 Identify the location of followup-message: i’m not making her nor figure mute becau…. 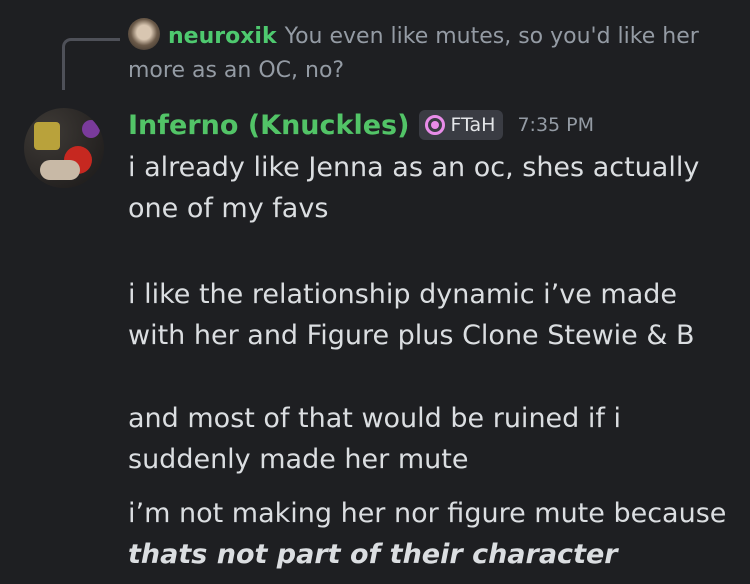
(428, 534).